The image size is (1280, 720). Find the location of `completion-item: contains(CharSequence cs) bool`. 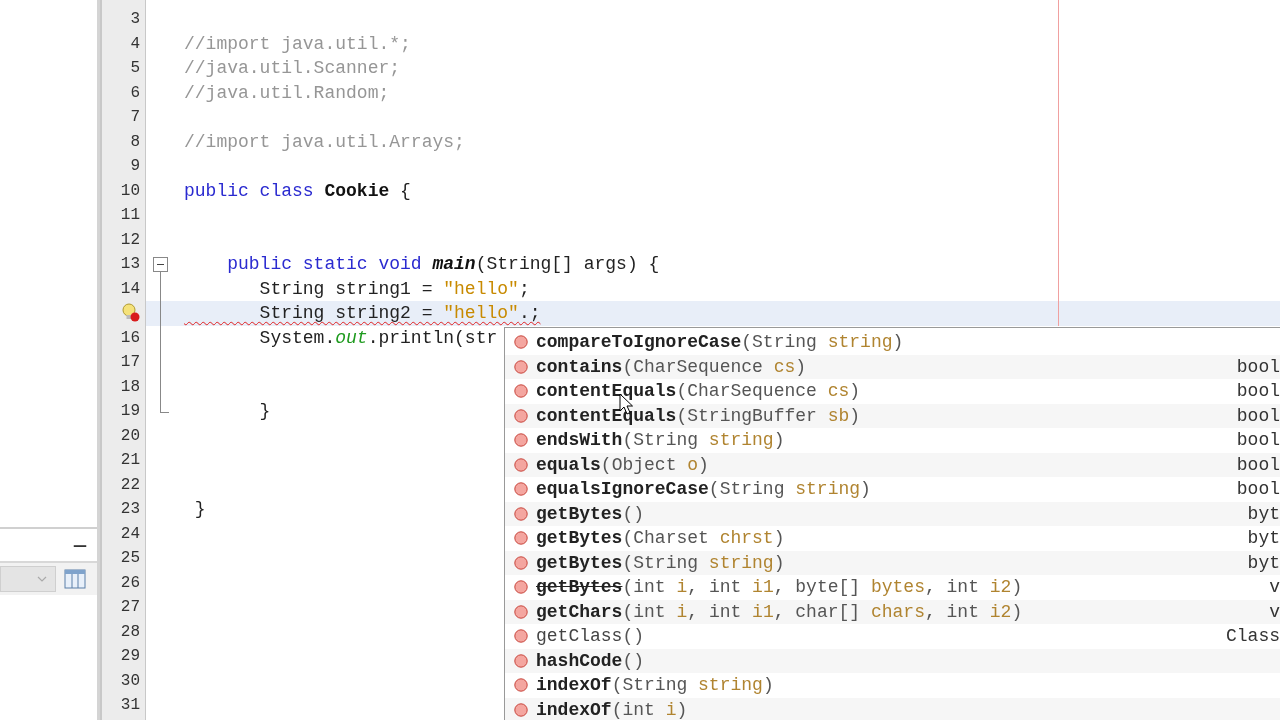

completion-item: contains(CharSequence cs) bool is located at coordinates (892, 366).